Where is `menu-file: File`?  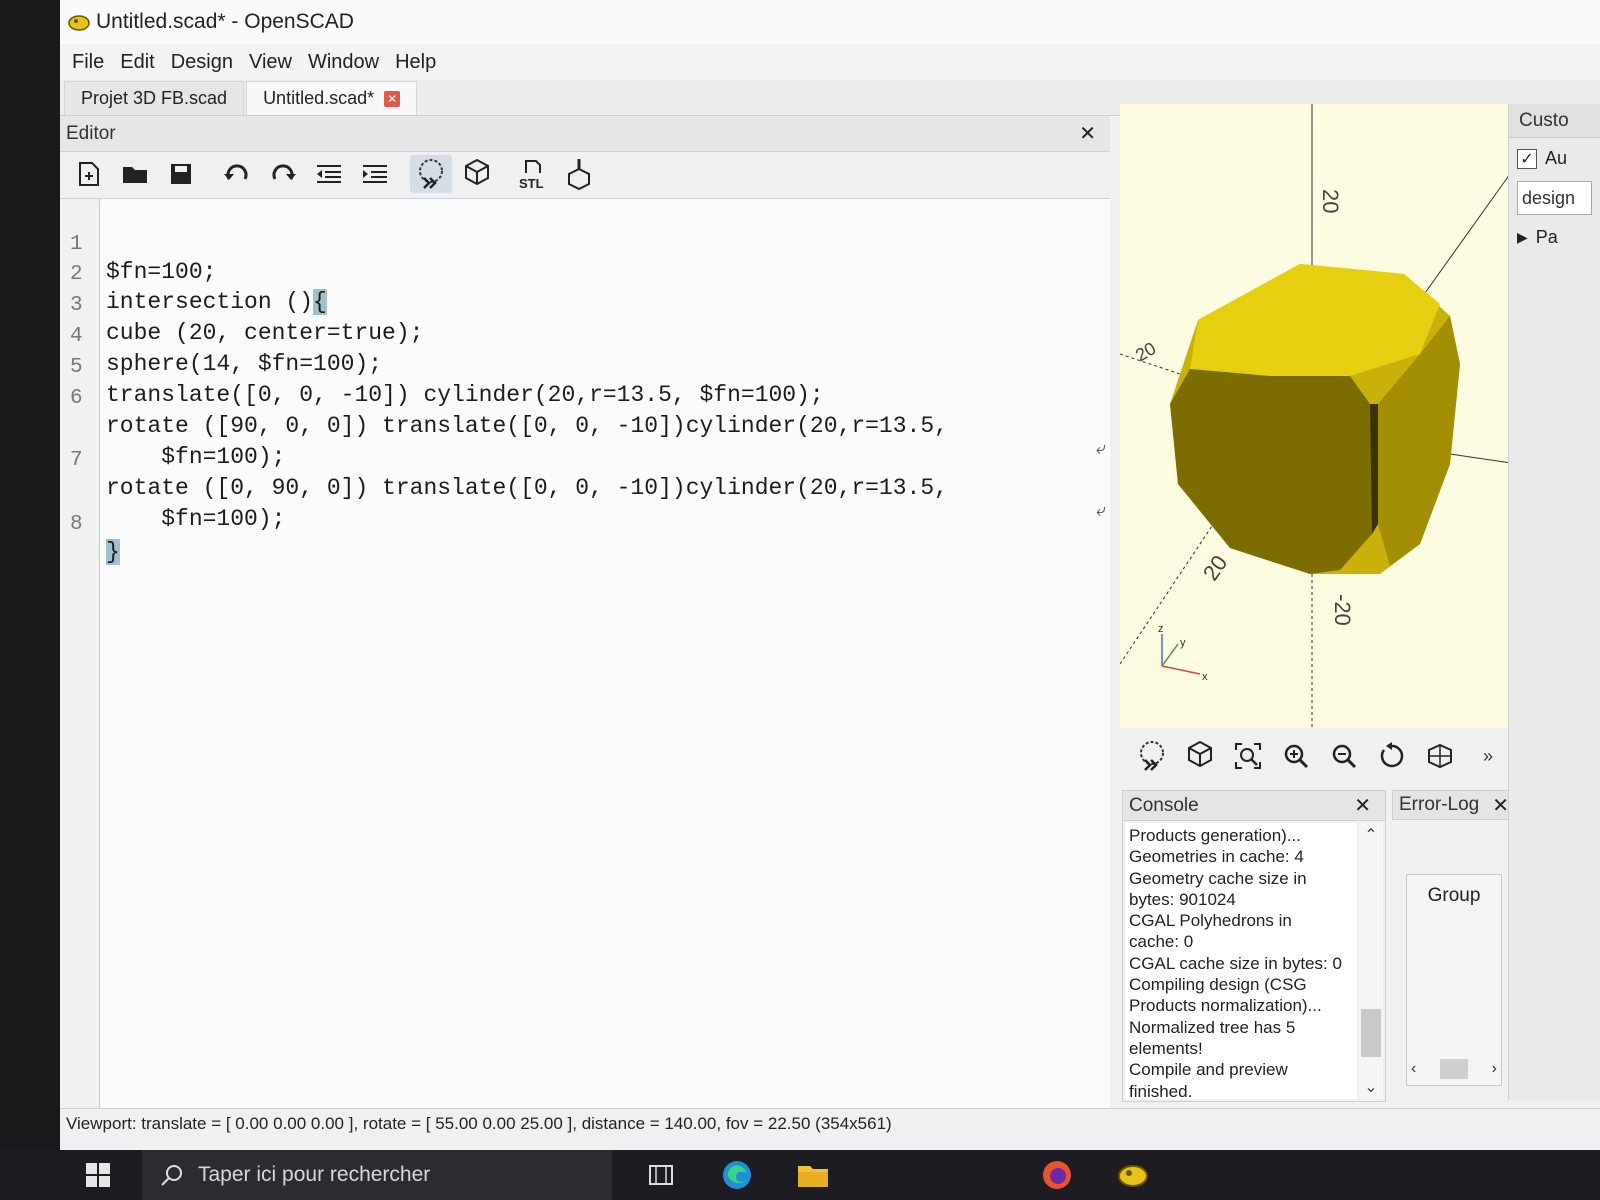 menu-file: File is located at coordinates (88, 62).